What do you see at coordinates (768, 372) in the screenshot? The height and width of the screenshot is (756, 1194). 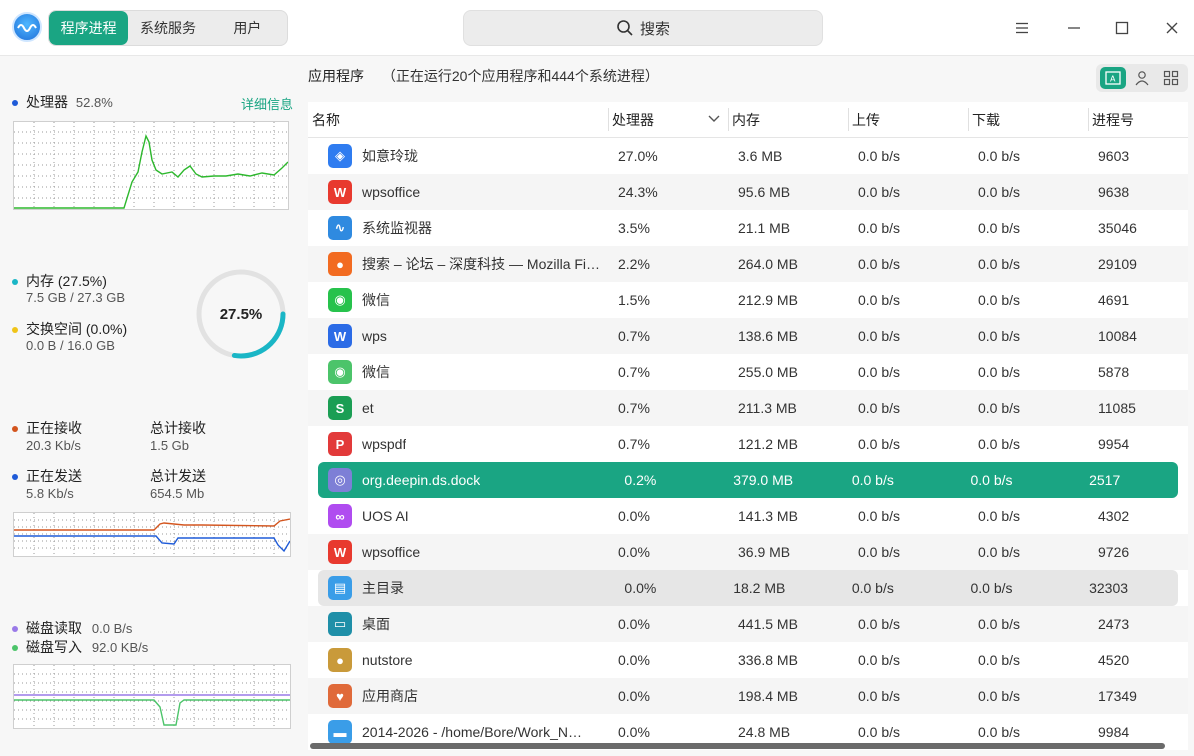 I see `process-memory: 255.0 MB` at bounding box center [768, 372].